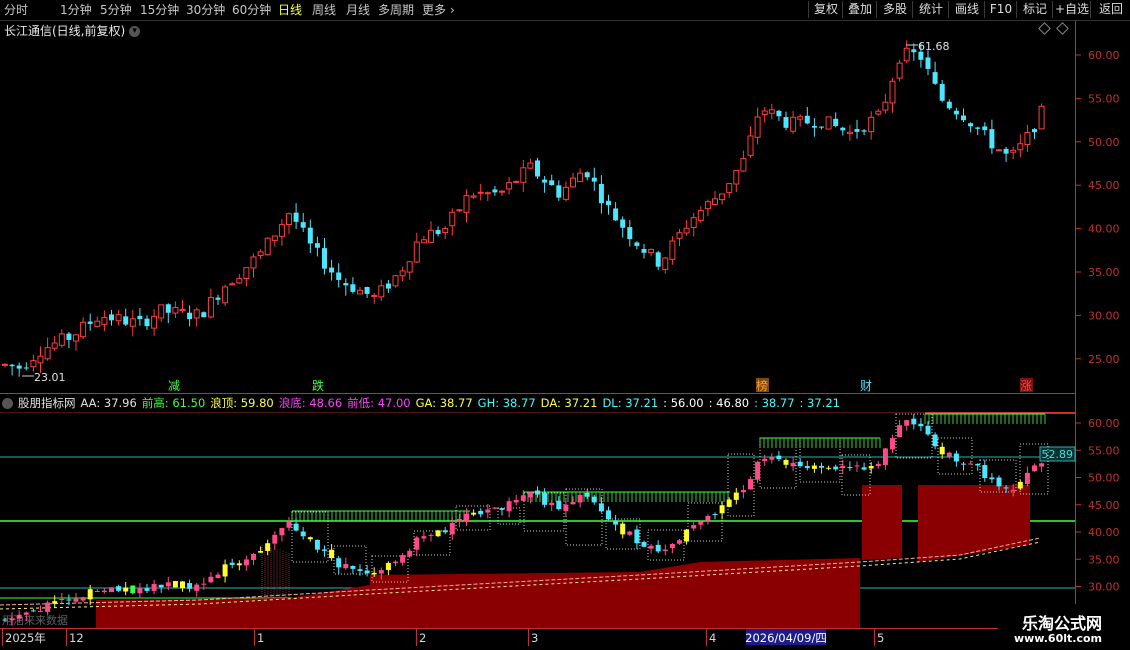 The image size is (1130, 650). Describe the element at coordinates (7, 403) in the screenshot. I see `indicator-menu-icon` at that location.